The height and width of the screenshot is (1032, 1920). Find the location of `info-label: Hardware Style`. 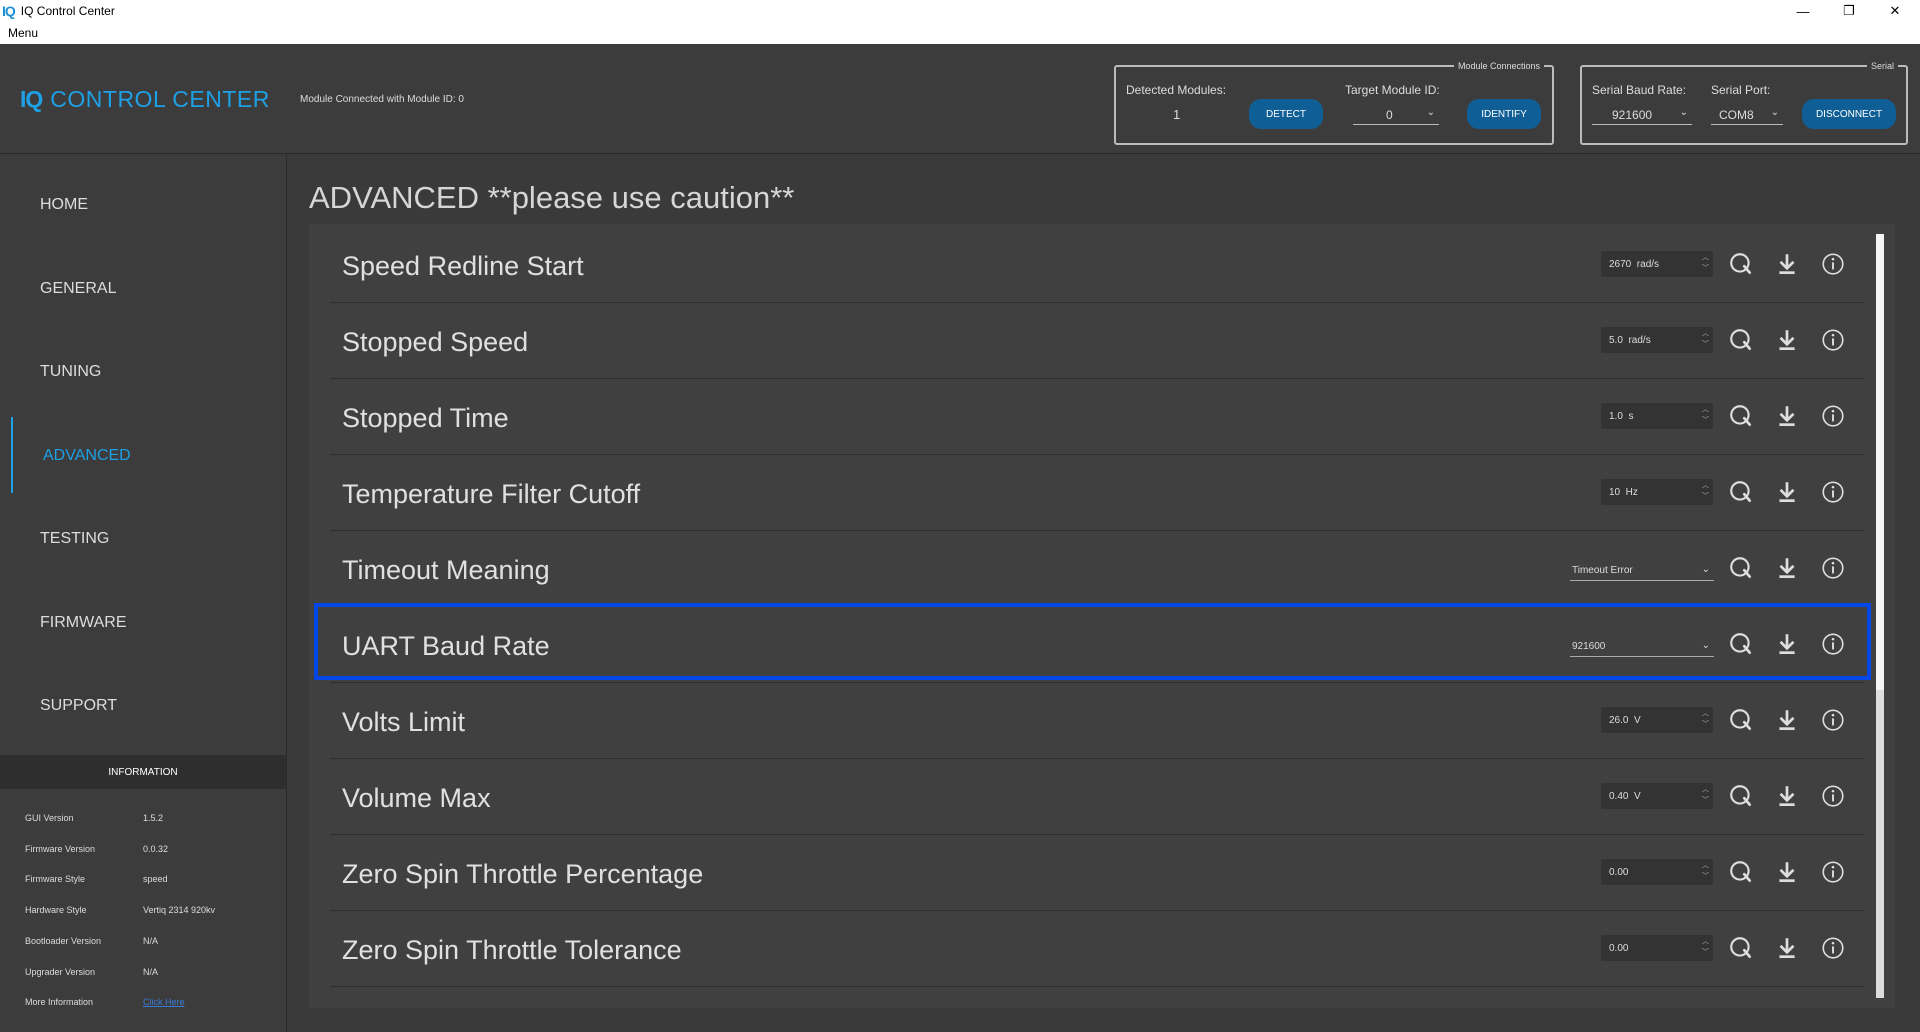

info-label: Hardware Style is located at coordinates (56, 910).